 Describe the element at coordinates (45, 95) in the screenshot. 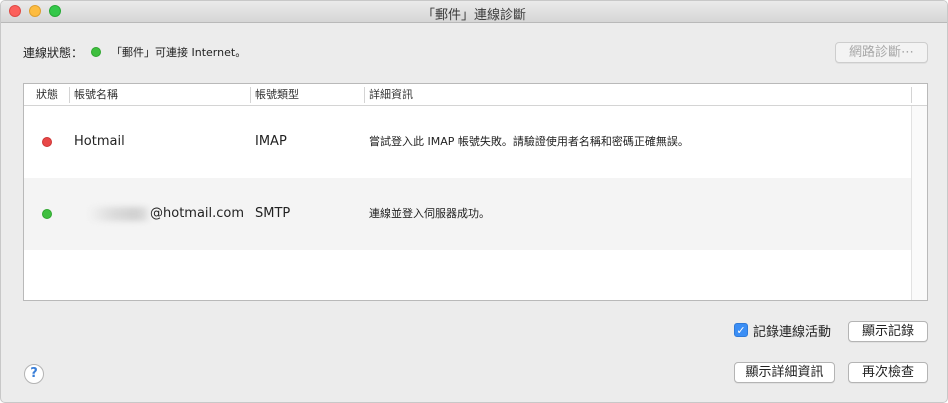

I see `column-header-status: 狀態` at that location.